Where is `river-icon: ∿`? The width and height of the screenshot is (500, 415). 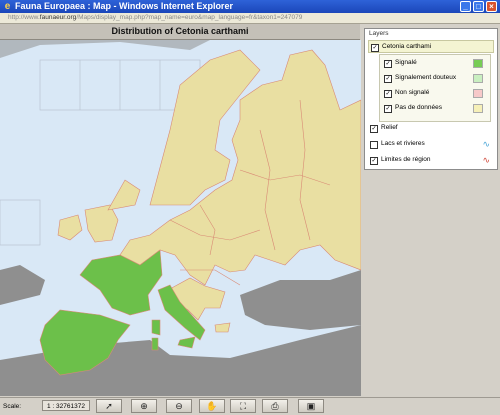 river-icon: ∿ is located at coordinates (486, 144).